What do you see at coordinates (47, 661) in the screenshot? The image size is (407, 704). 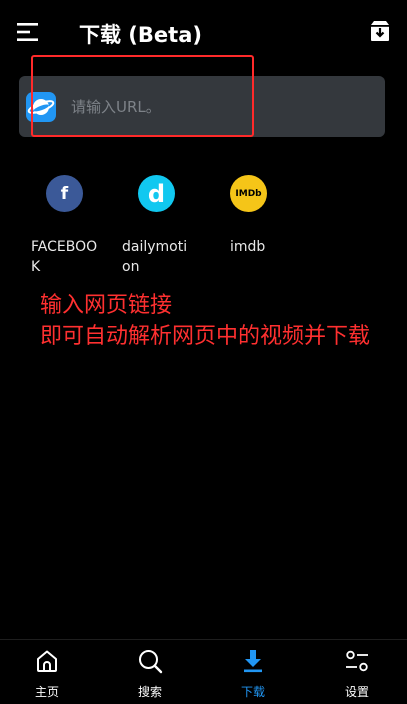 I see `home-icon` at bounding box center [47, 661].